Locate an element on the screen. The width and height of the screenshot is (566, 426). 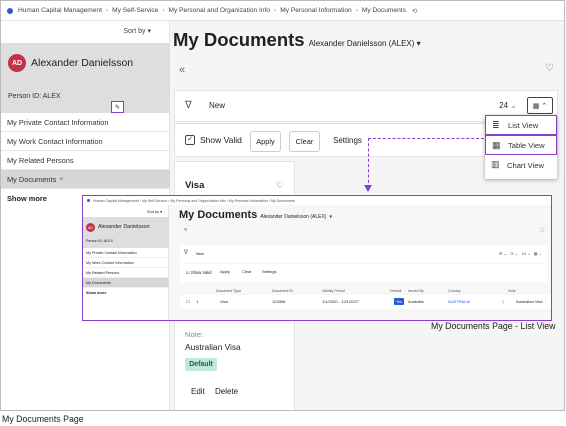
inset-new: New is located at coordinates (200, 253).